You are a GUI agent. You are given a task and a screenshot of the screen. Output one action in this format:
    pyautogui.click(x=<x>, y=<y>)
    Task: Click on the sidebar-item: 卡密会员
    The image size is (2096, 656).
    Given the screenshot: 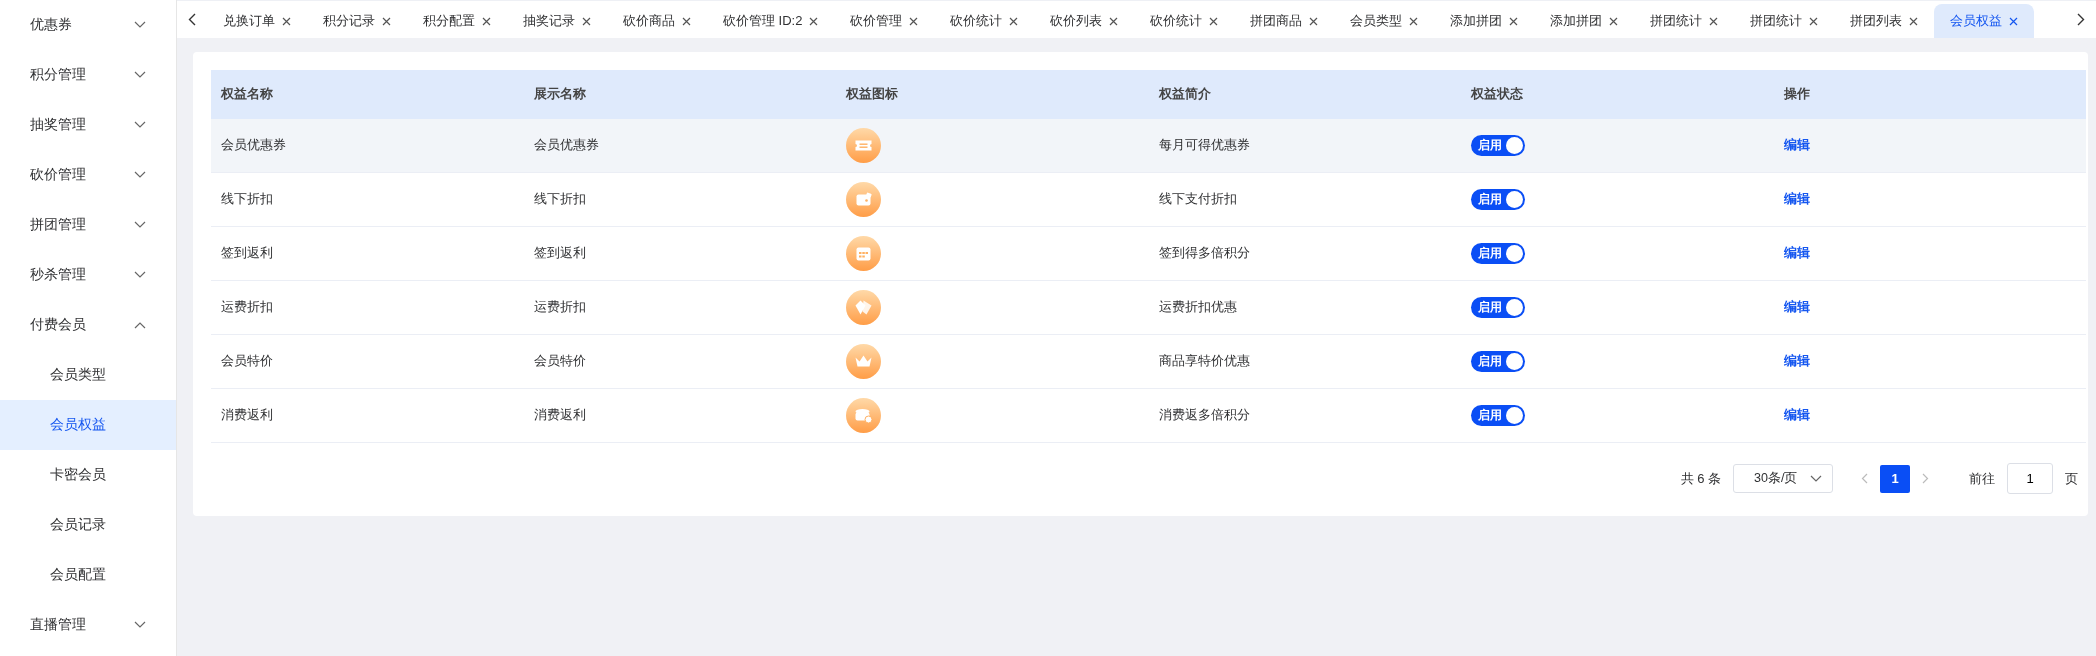 What is the action you would take?
    pyautogui.click(x=88, y=475)
    